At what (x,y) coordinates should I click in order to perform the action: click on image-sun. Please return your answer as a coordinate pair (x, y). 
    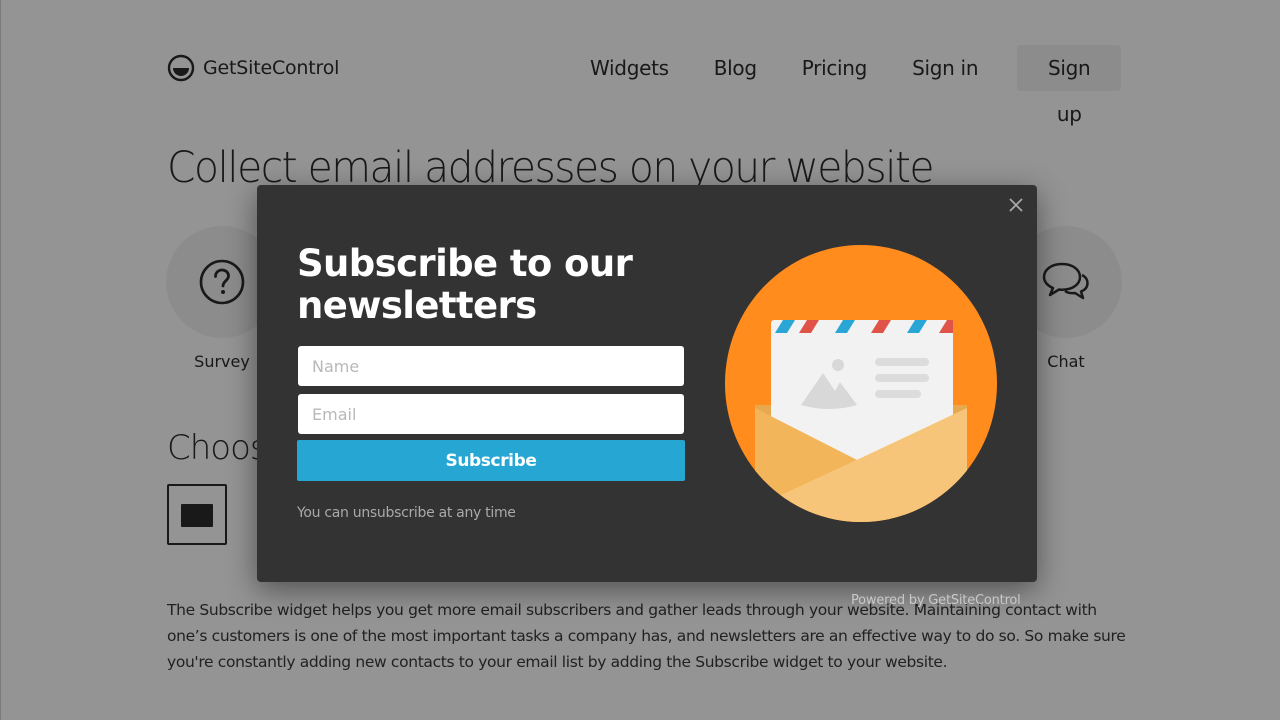
    Looking at the image, I should click on (838, 365).